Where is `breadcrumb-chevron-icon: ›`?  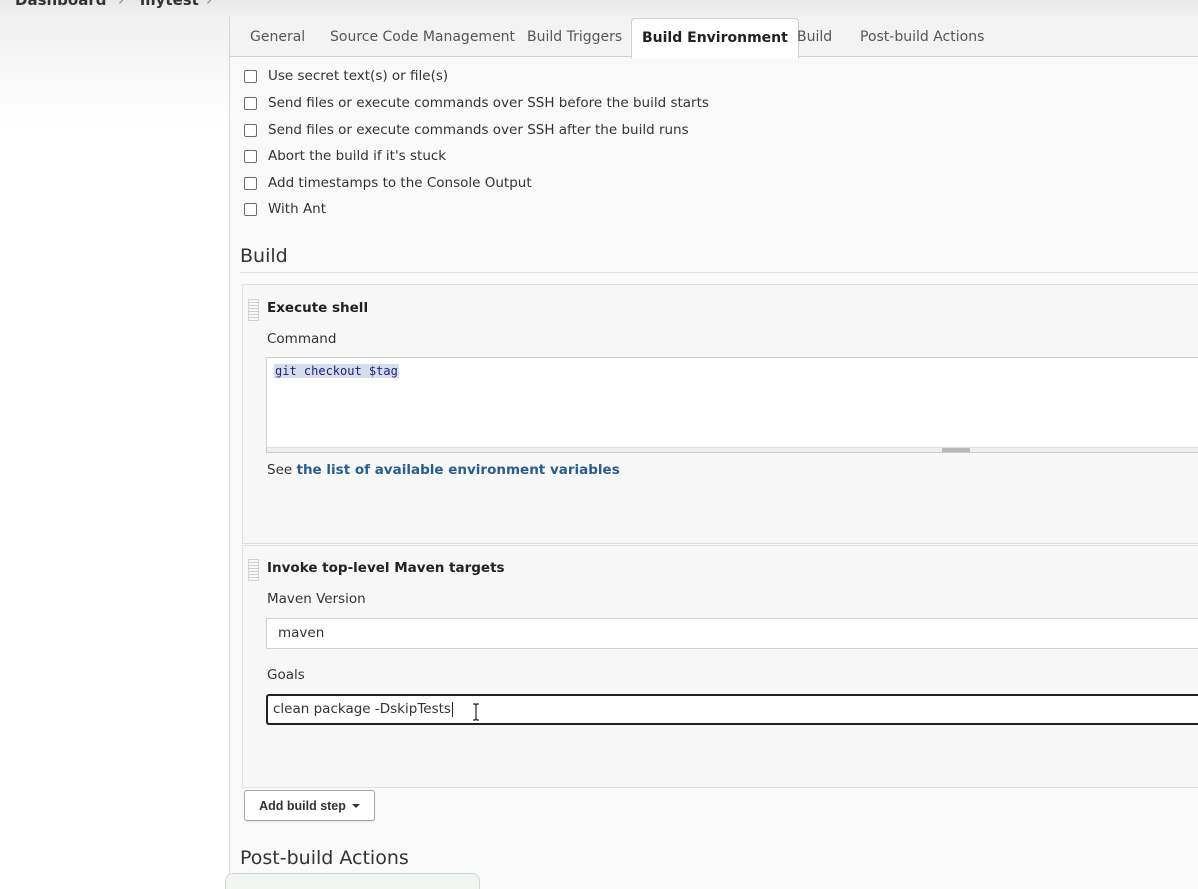
breadcrumb-chevron-icon: › is located at coordinates (209, 4).